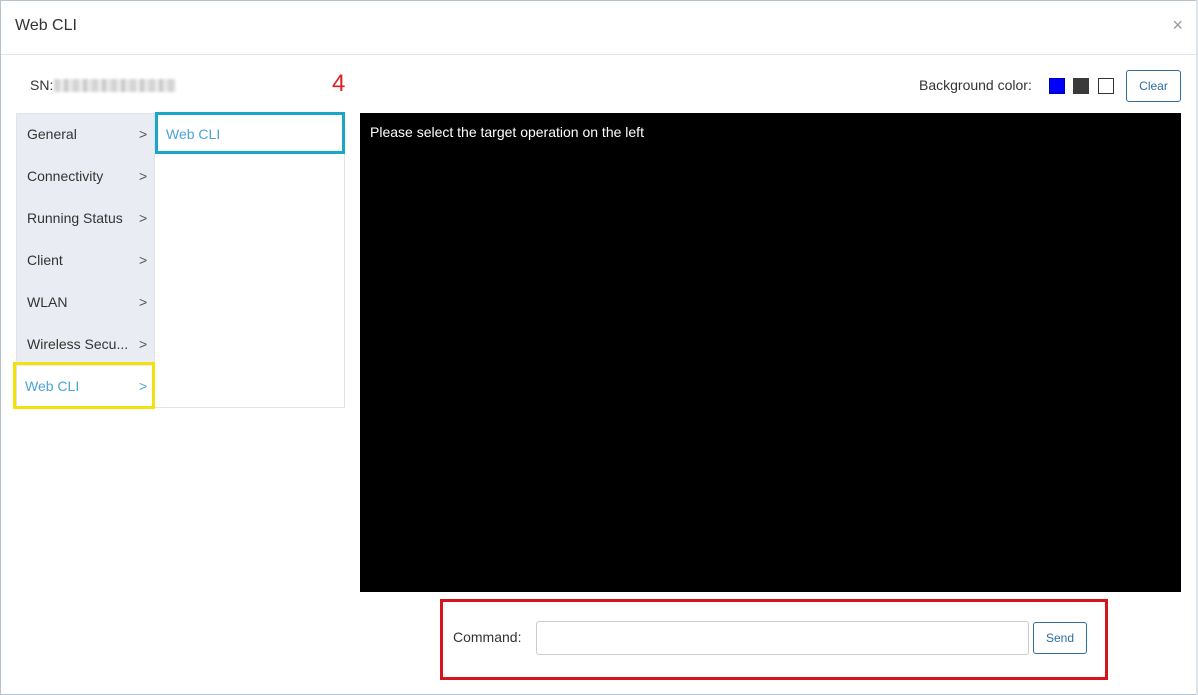 This screenshot has height=695, width=1198. What do you see at coordinates (487, 637) in the screenshot?
I see `command-label: Command:` at bounding box center [487, 637].